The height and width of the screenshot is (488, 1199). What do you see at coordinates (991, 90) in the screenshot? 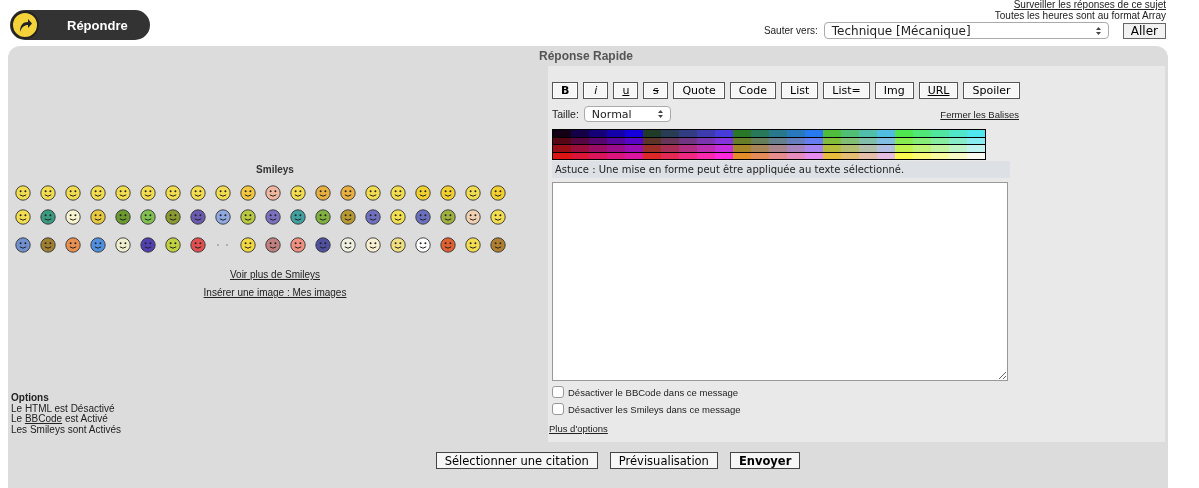
I see `format-button: Spoiler` at bounding box center [991, 90].